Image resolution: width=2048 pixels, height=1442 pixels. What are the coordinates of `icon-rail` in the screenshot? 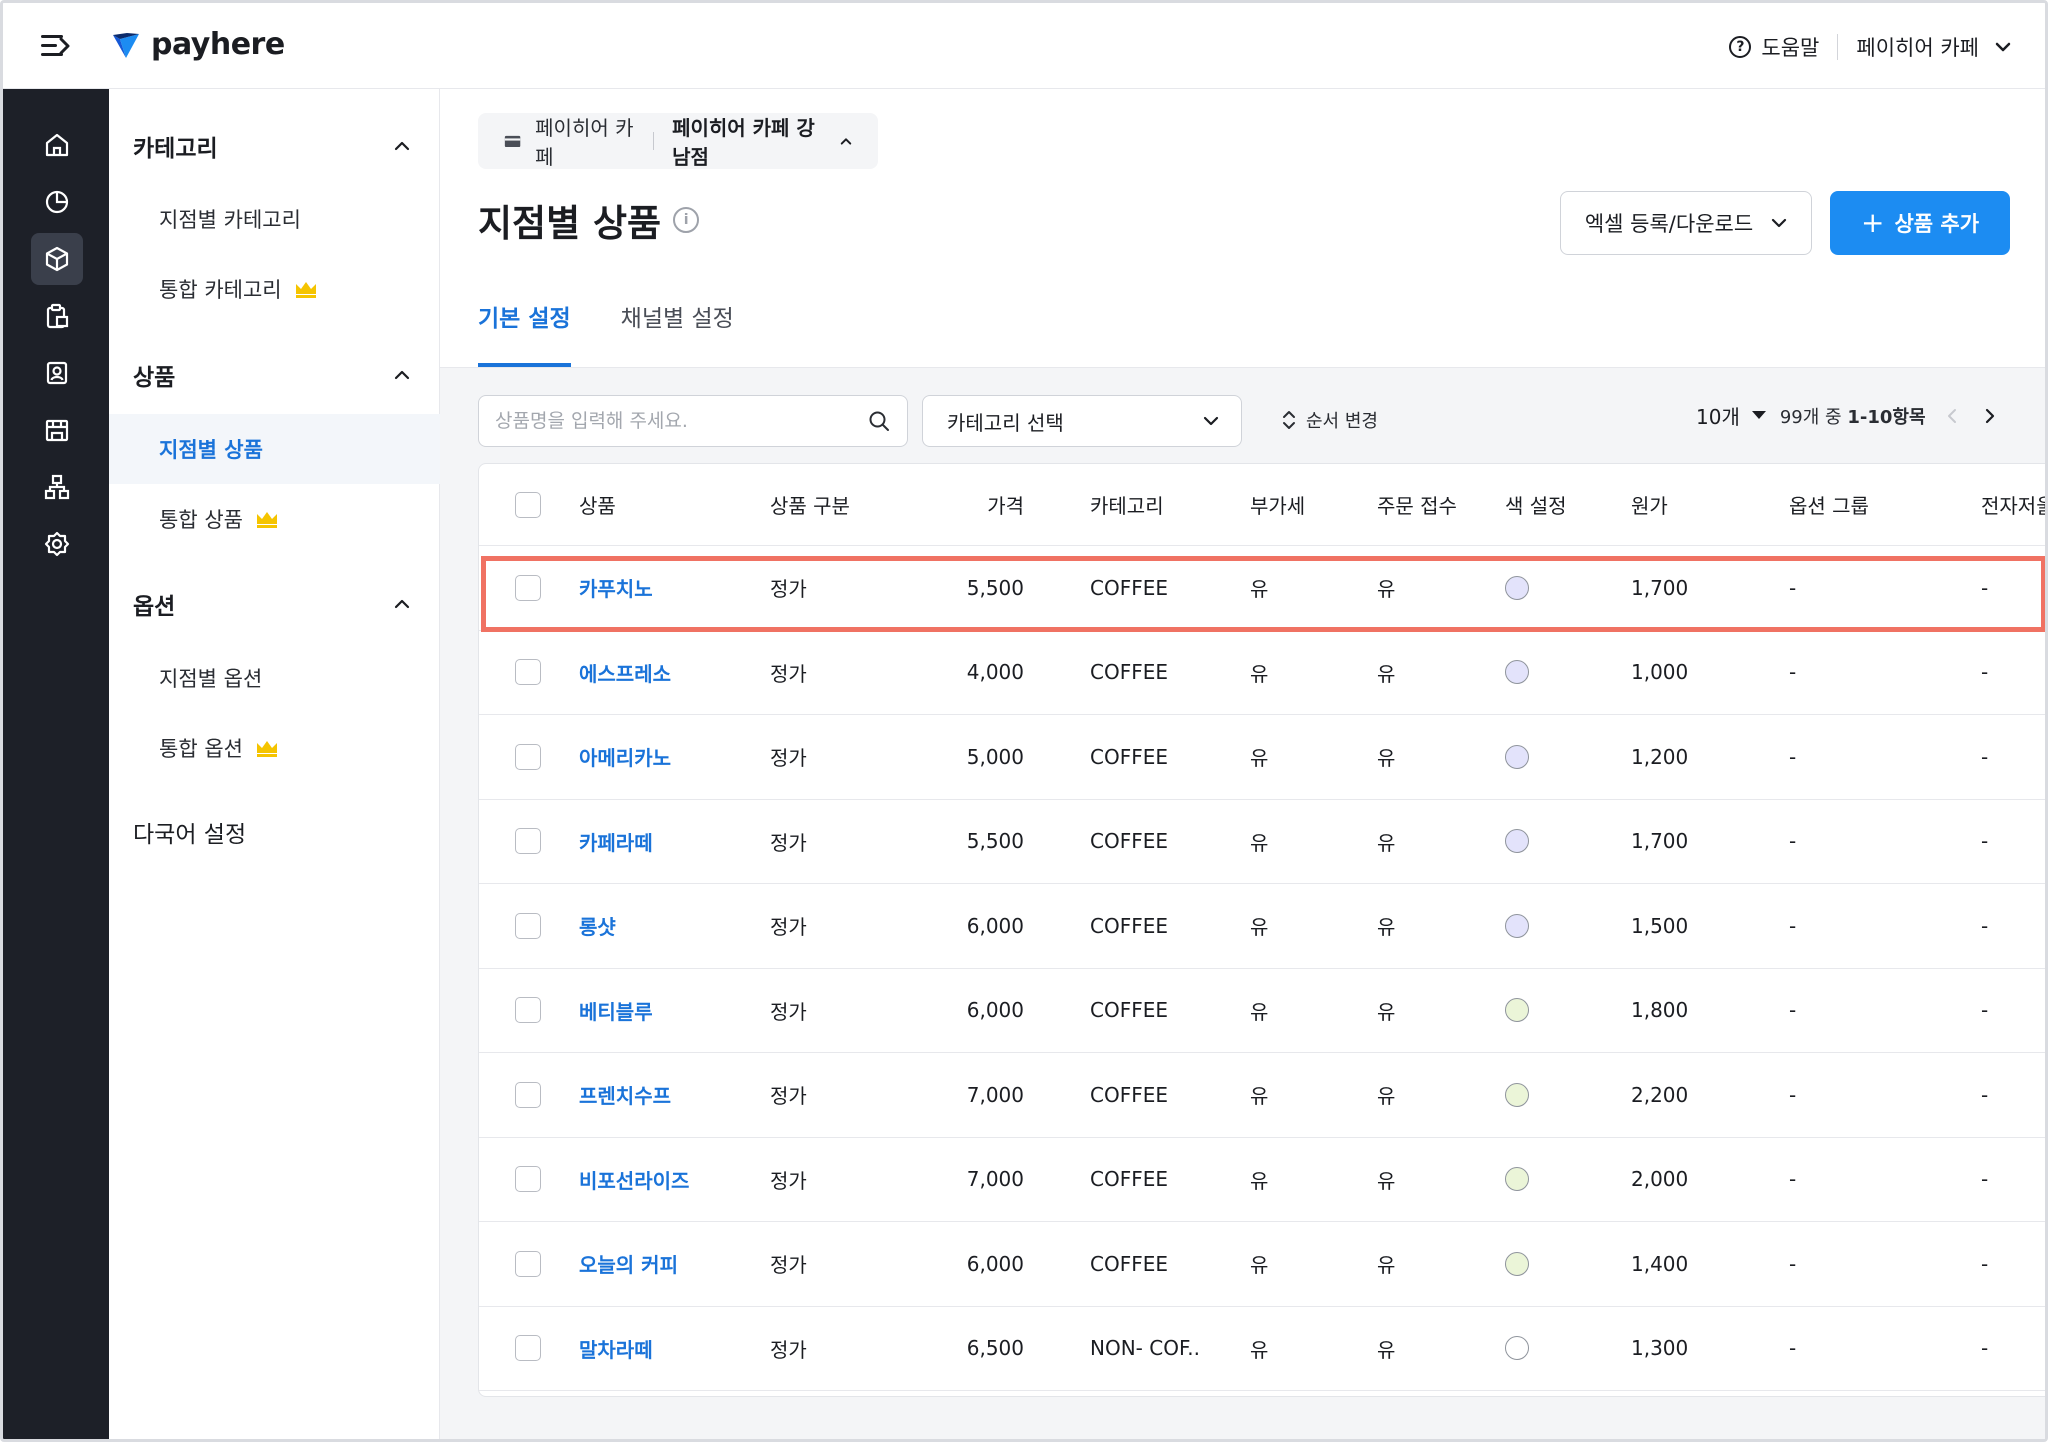 It's located at (56, 764).